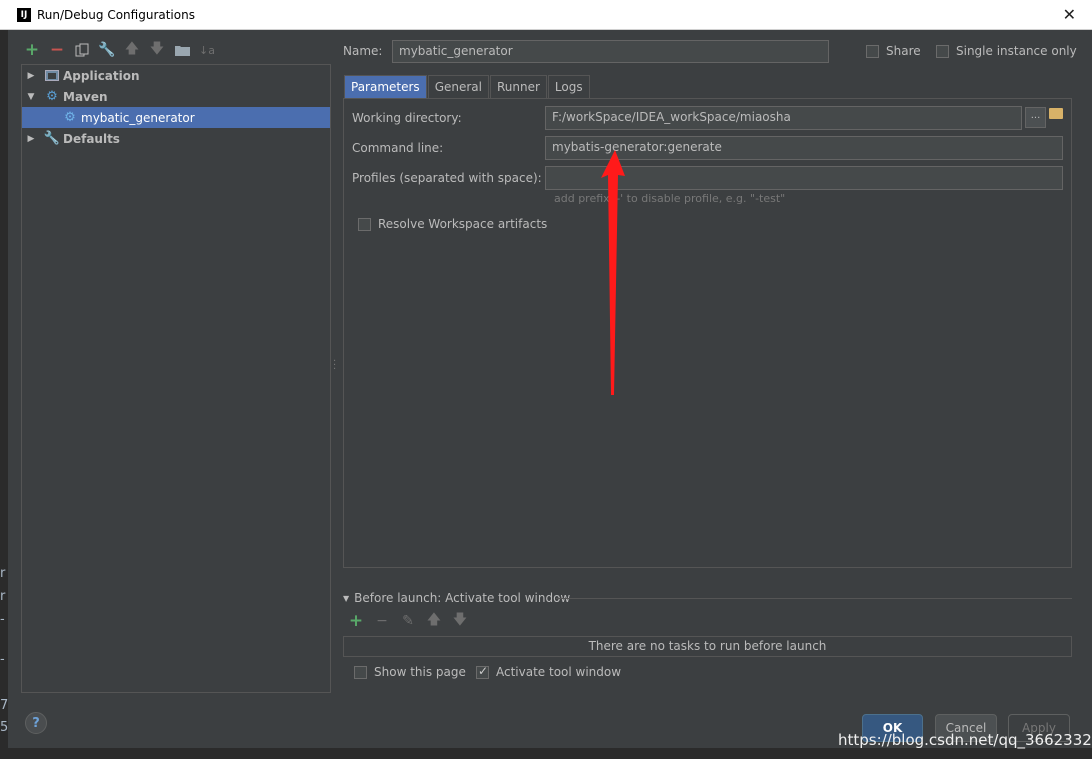 The image size is (1092, 759). Describe the element at coordinates (482, 671) in the screenshot. I see `checkbox-box-checked` at that location.